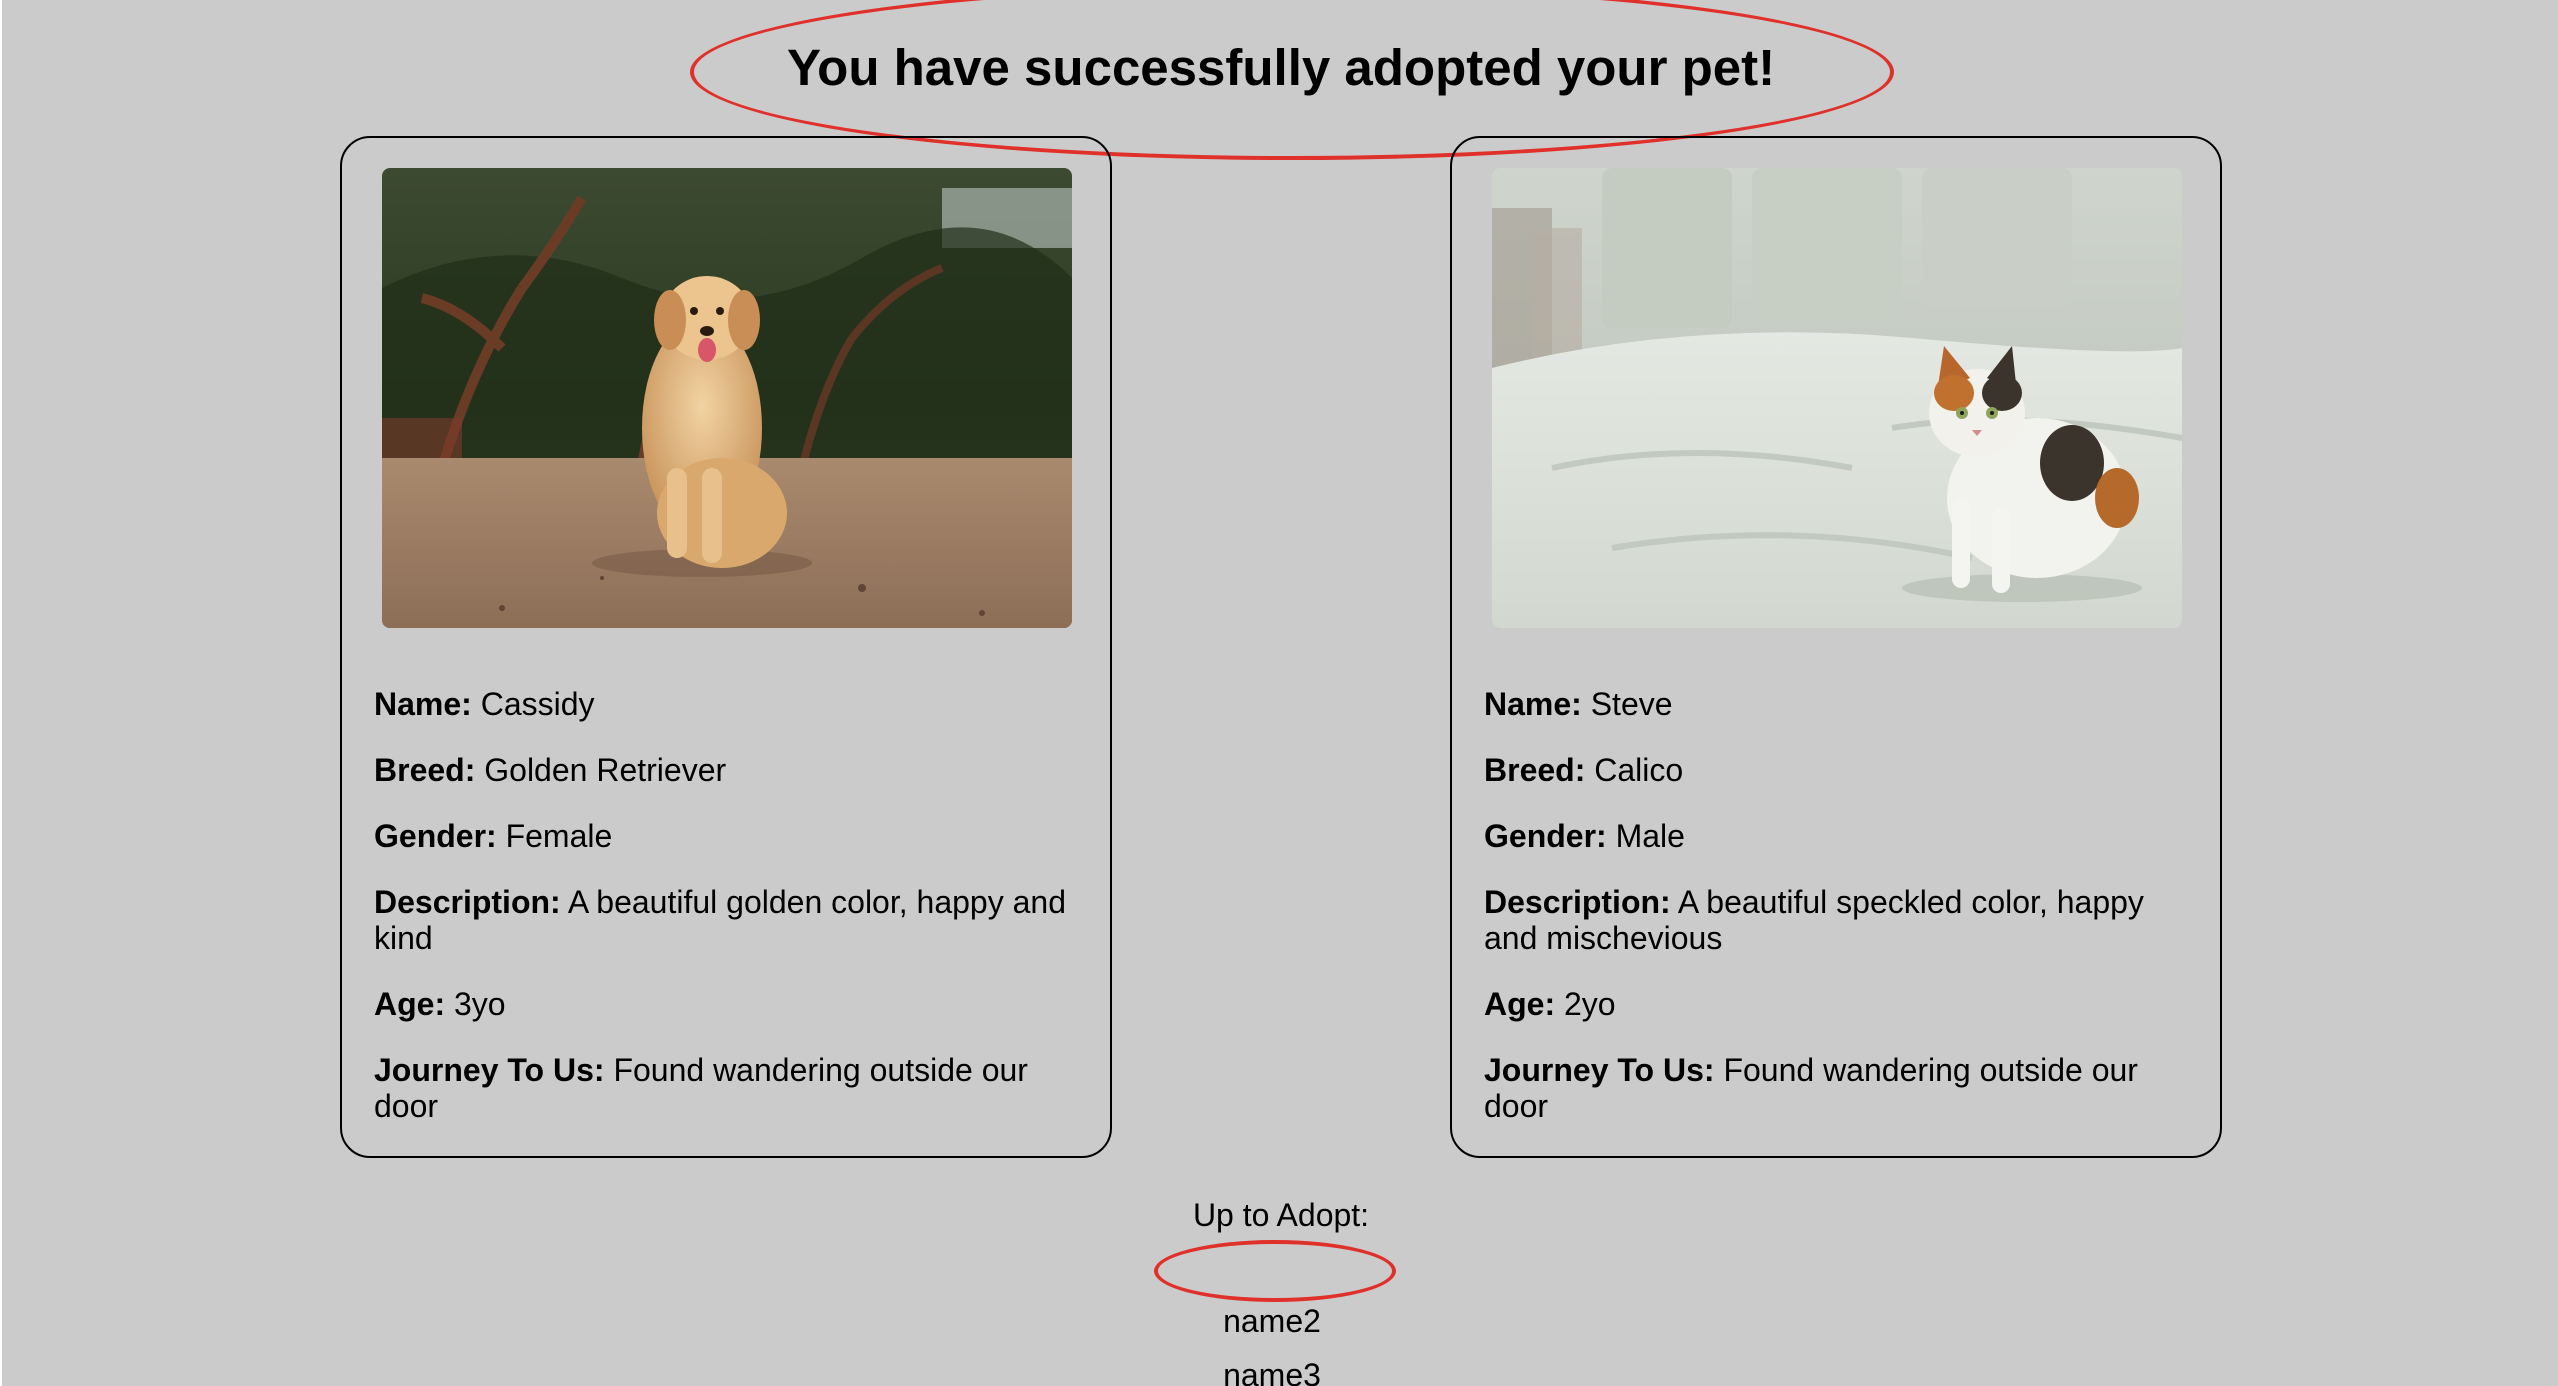 Image resolution: width=2558 pixels, height=1386 pixels. Describe the element at coordinates (493, 836) in the screenshot. I see `pet-gender-row: Gender: Female` at that location.